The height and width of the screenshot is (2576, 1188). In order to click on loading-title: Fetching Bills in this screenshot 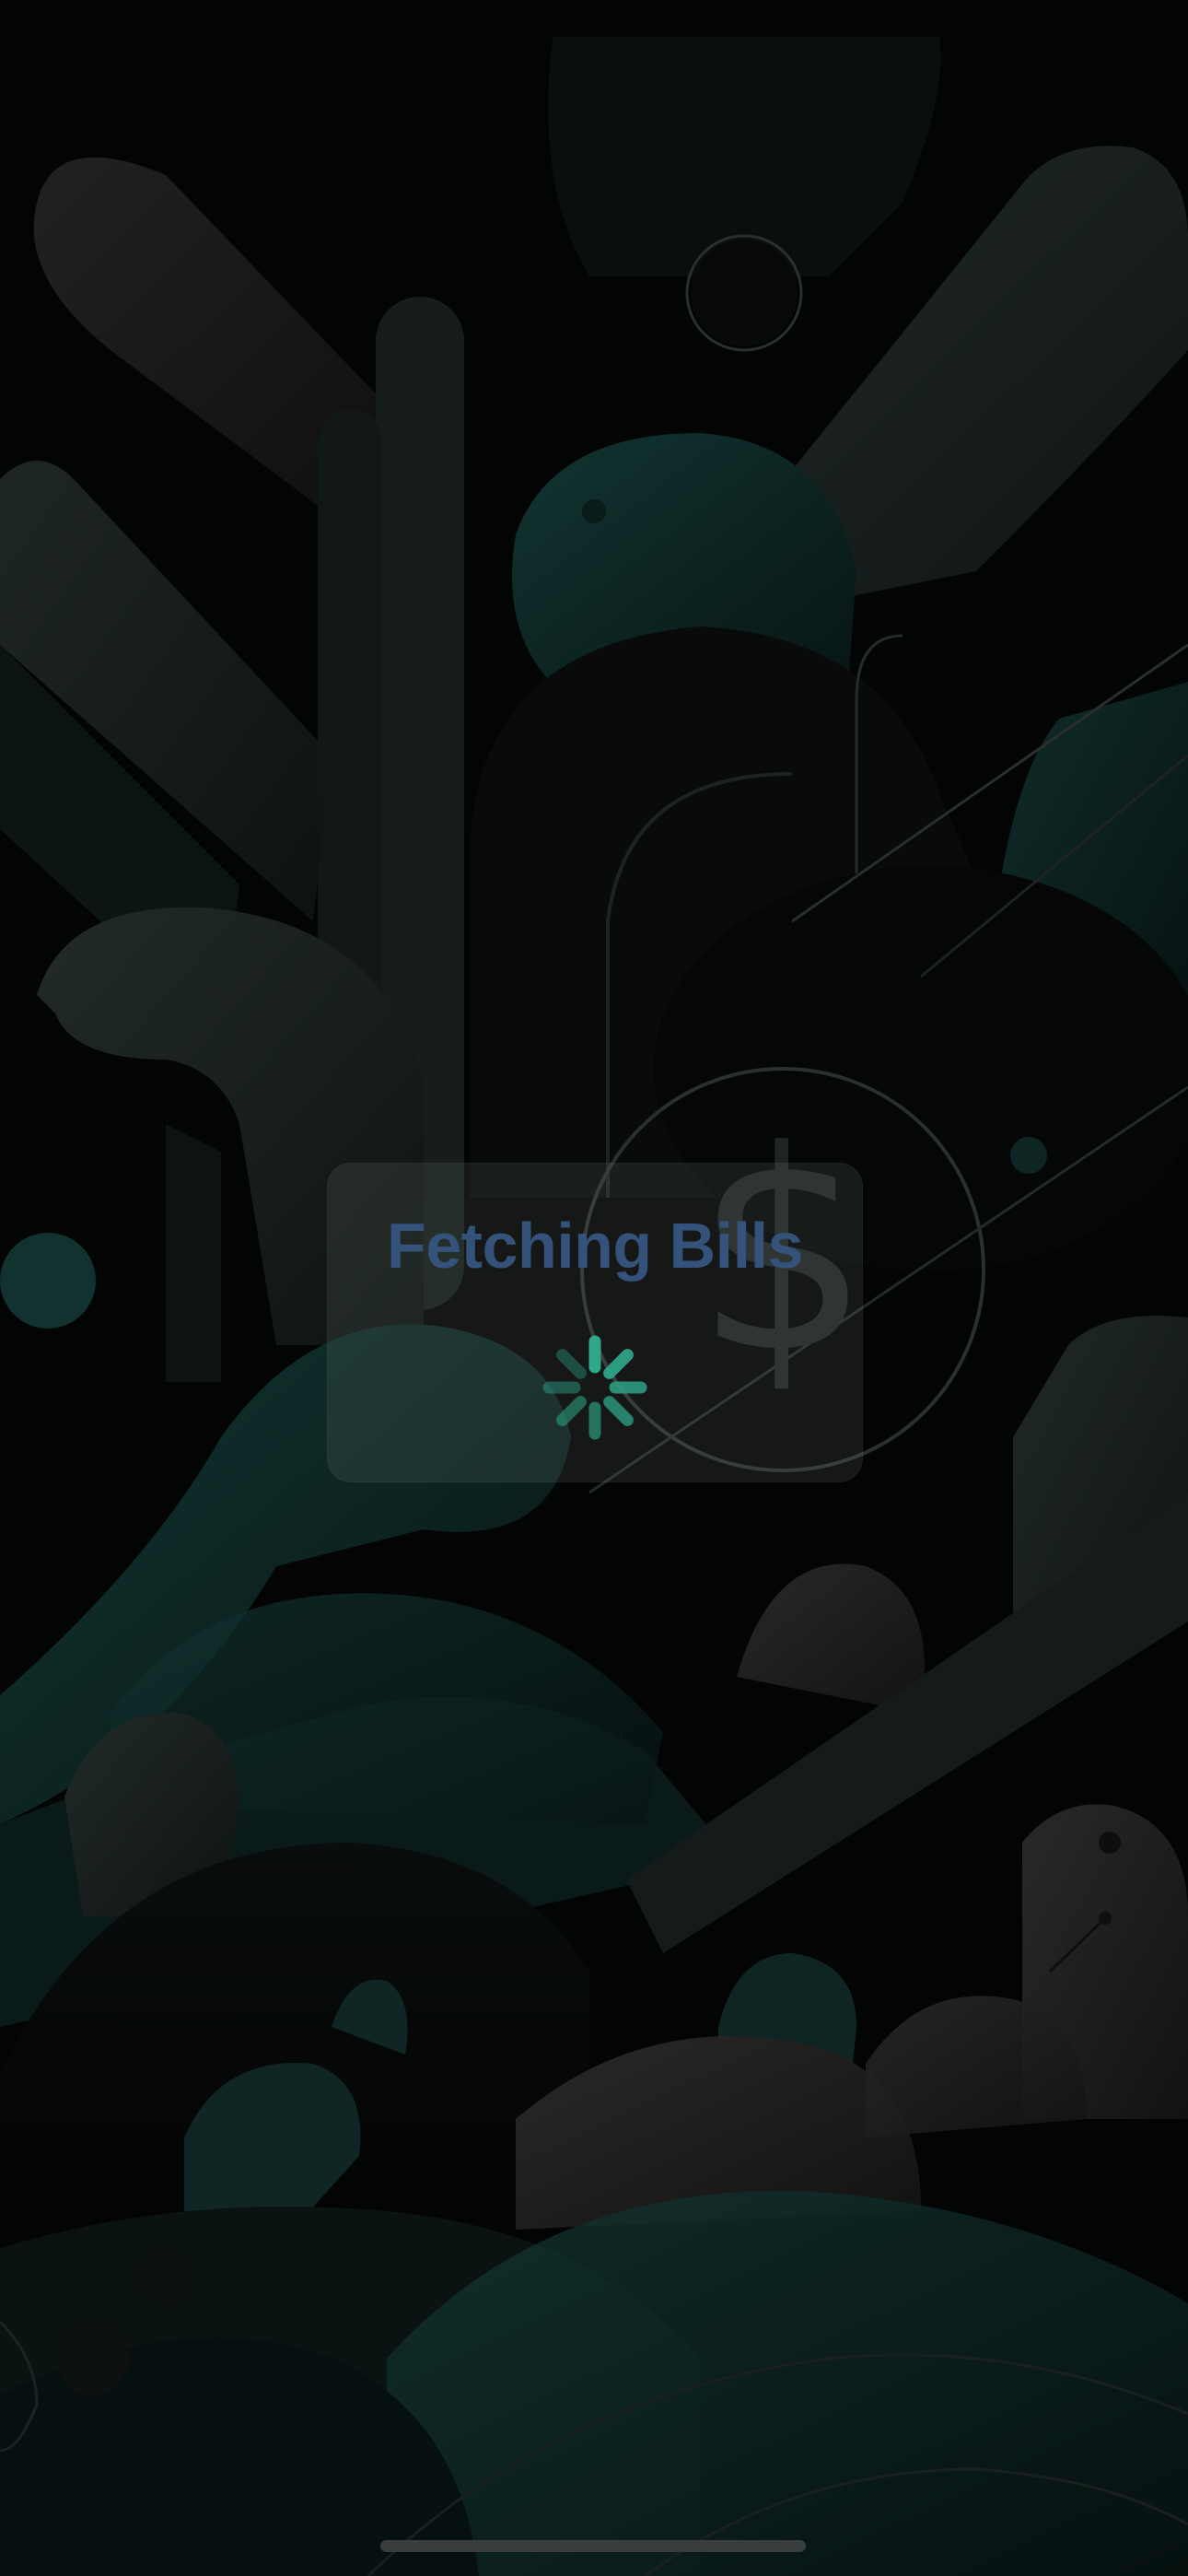, I will do `click(595, 1246)`.